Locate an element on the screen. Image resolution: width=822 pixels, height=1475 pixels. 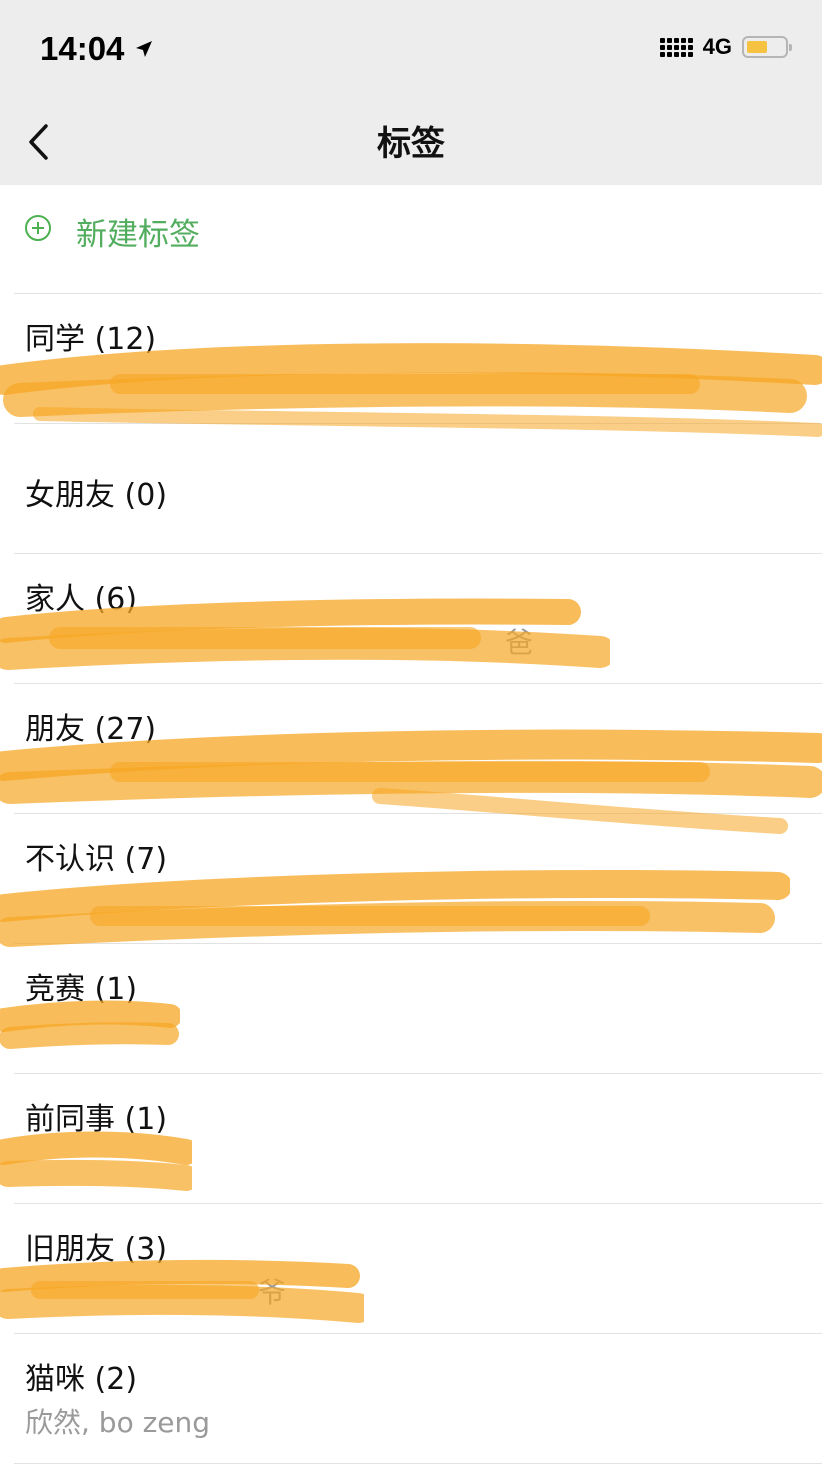
tag-name: 前同事 (1) is located at coordinates (96, 1119).